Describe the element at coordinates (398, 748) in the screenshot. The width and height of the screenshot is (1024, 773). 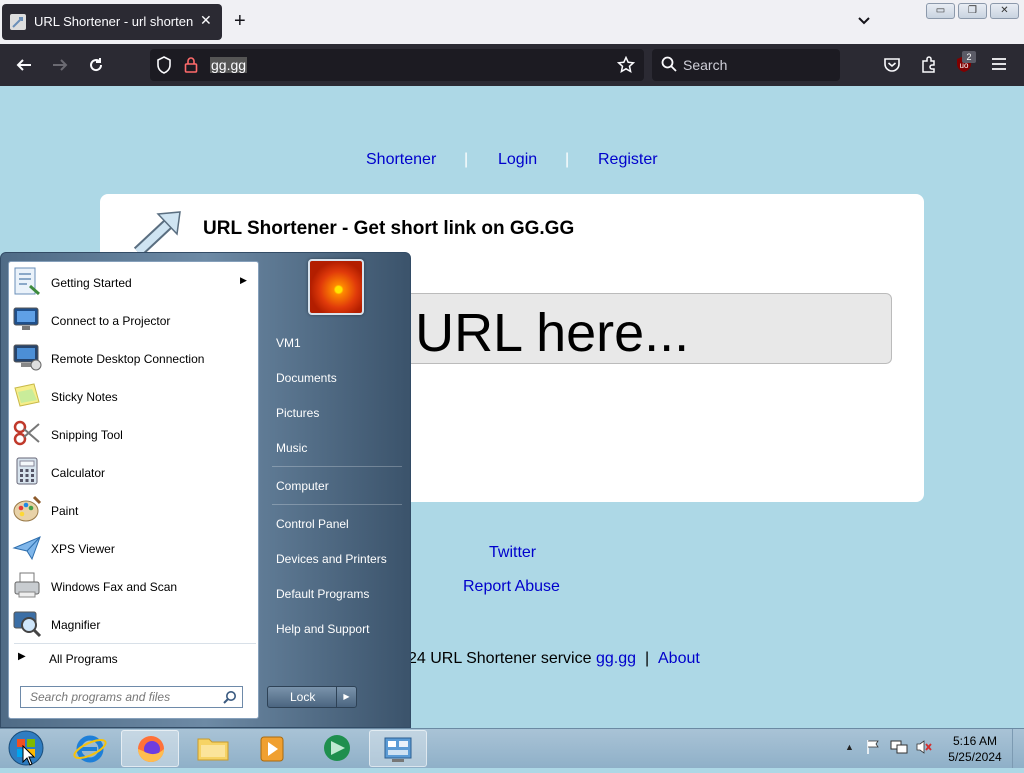
I see `taskbar-control-panel-icon` at that location.